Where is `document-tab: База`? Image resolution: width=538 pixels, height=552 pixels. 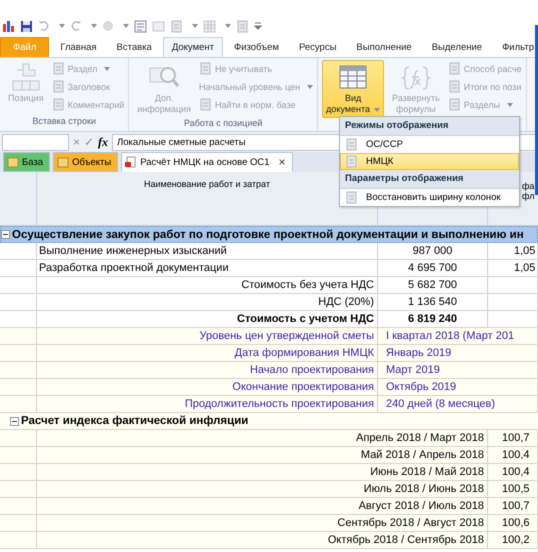 document-tab: База is located at coordinates (26, 162).